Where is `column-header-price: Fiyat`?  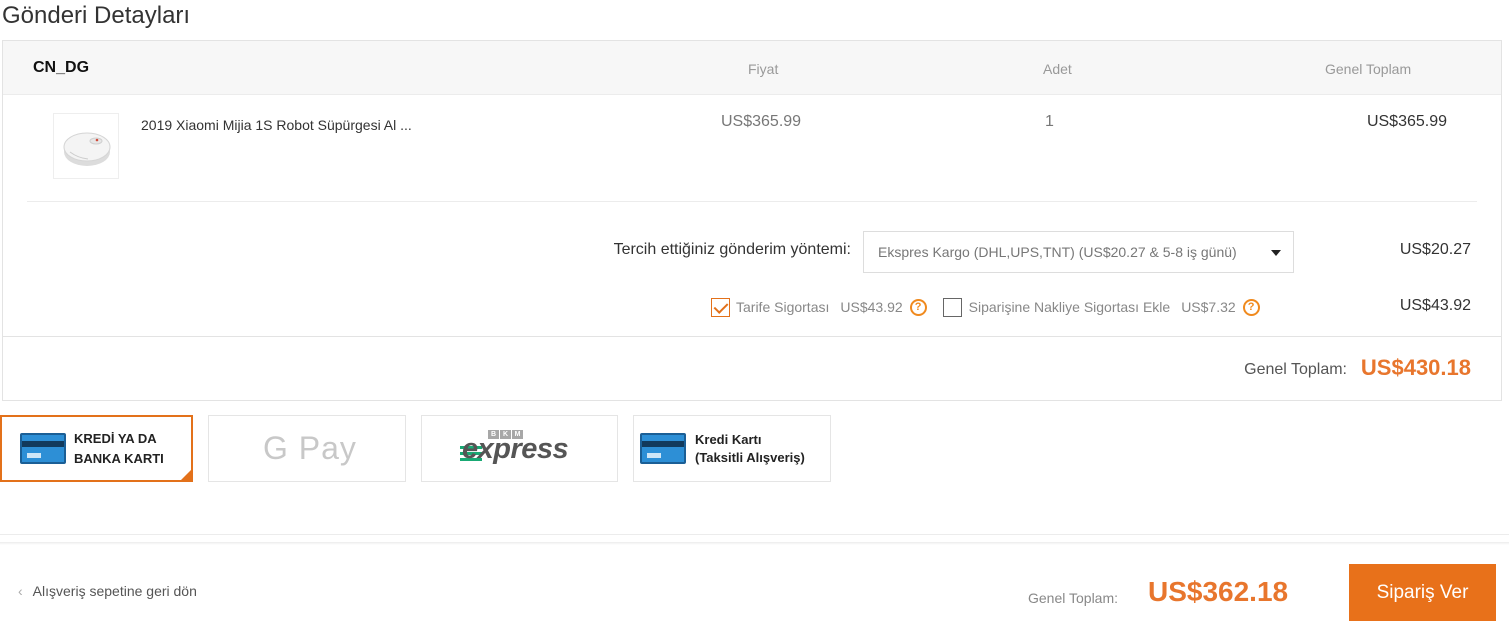 column-header-price: Fiyat is located at coordinates (763, 69).